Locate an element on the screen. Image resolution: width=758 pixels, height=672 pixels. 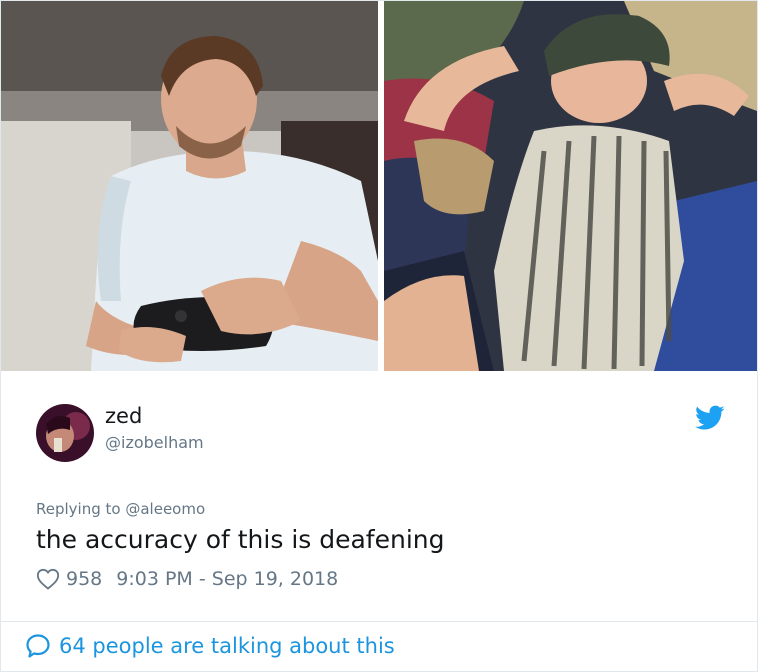
user-handle: @izobelham is located at coordinates (154, 442).